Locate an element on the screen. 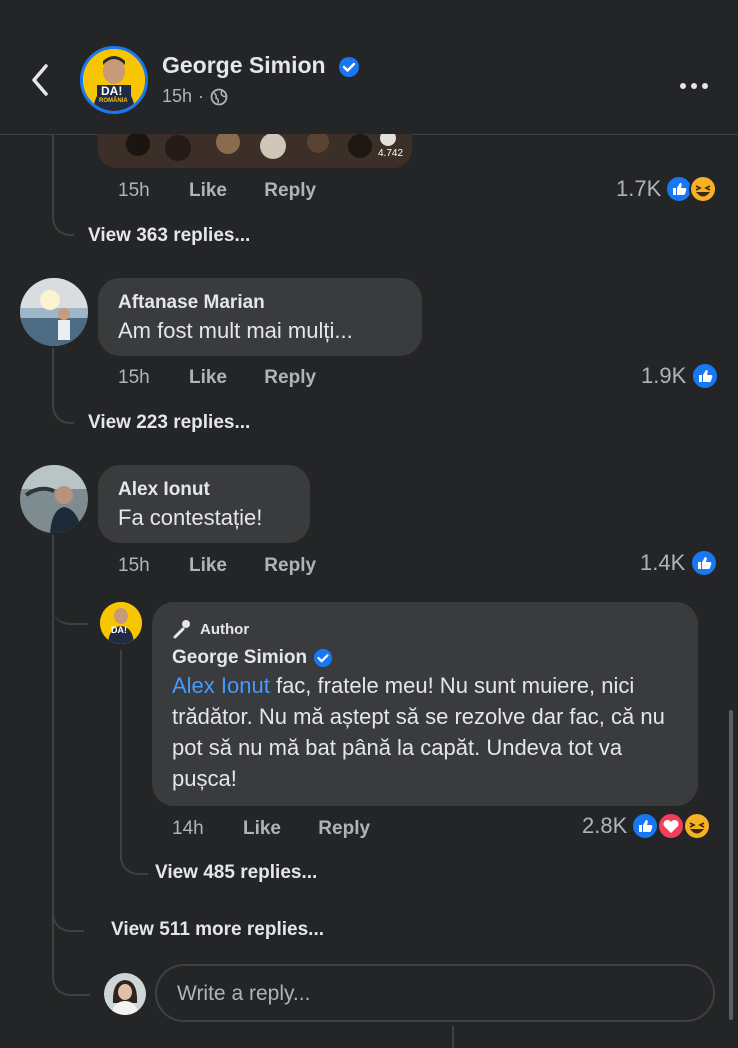 Image resolution: width=738 pixels, height=1048 pixels. post-time: 15h is located at coordinates (177, 96).